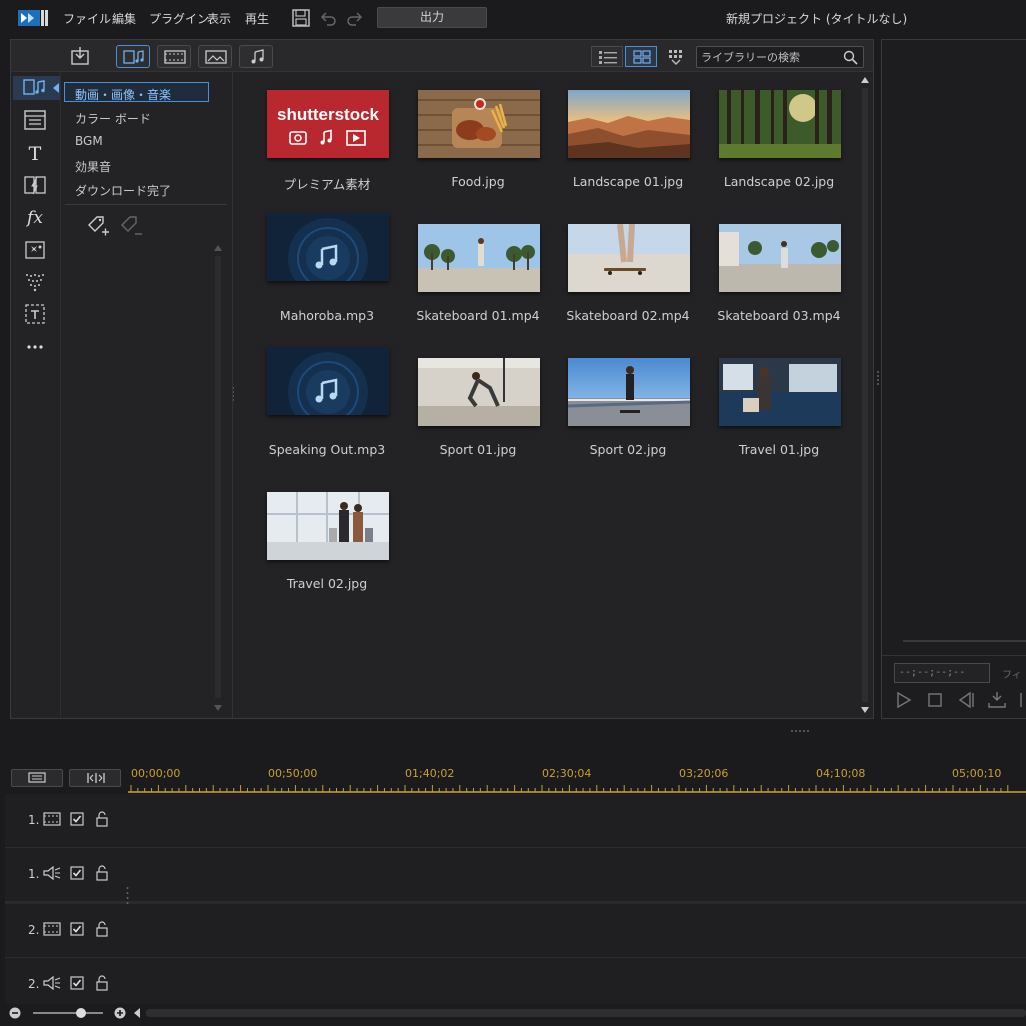  I want to click on remove-tag-icon, so click(131, 226).